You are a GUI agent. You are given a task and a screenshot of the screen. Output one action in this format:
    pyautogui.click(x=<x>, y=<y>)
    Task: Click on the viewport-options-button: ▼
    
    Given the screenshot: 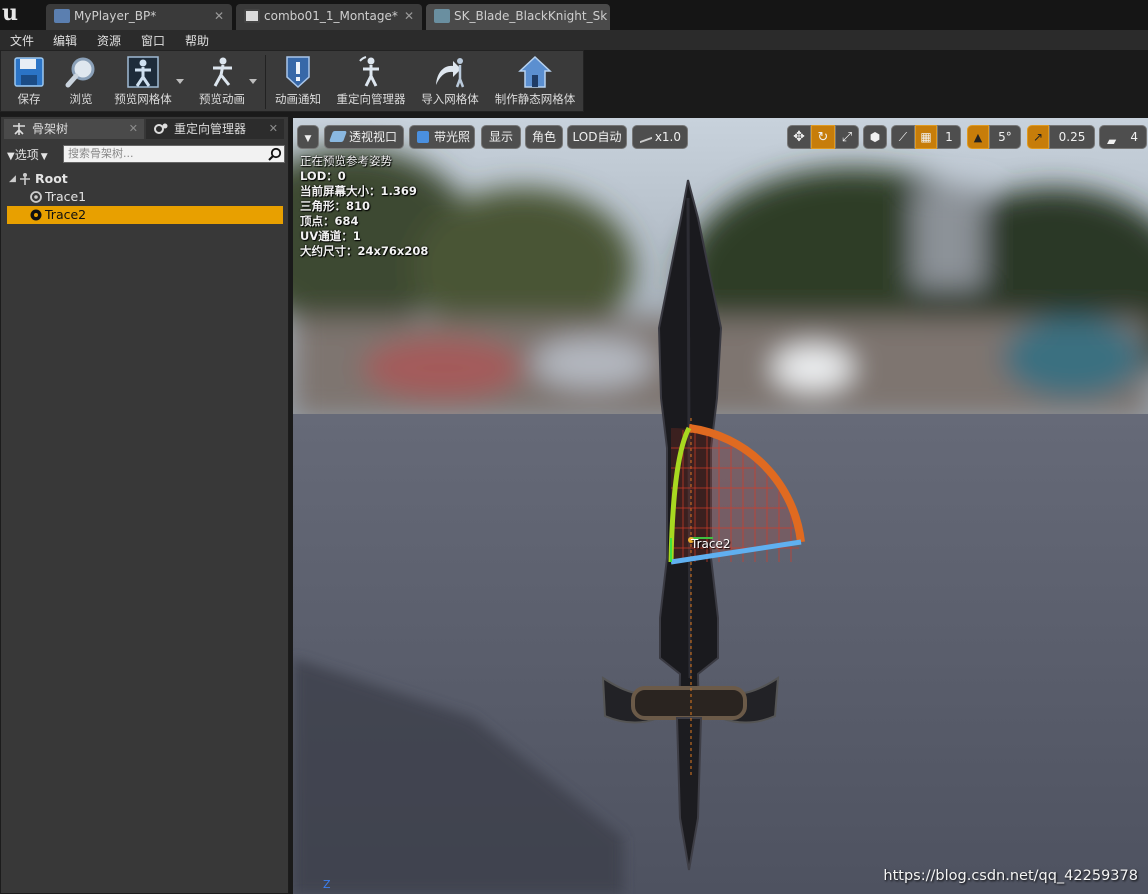 What is the action you would take?
    pyautogui.click(x=308, y=137)
    